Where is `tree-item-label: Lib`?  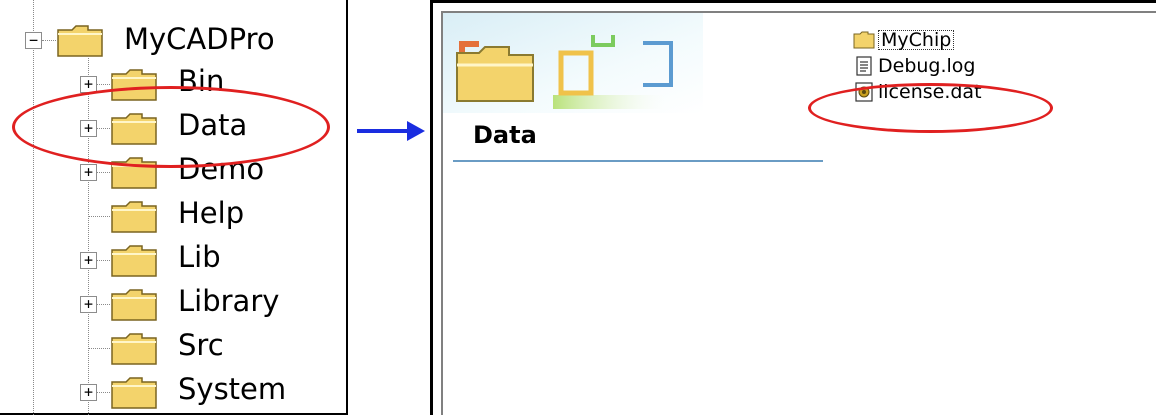
tree-item-label: Lib is located at coordinates (199, 257).